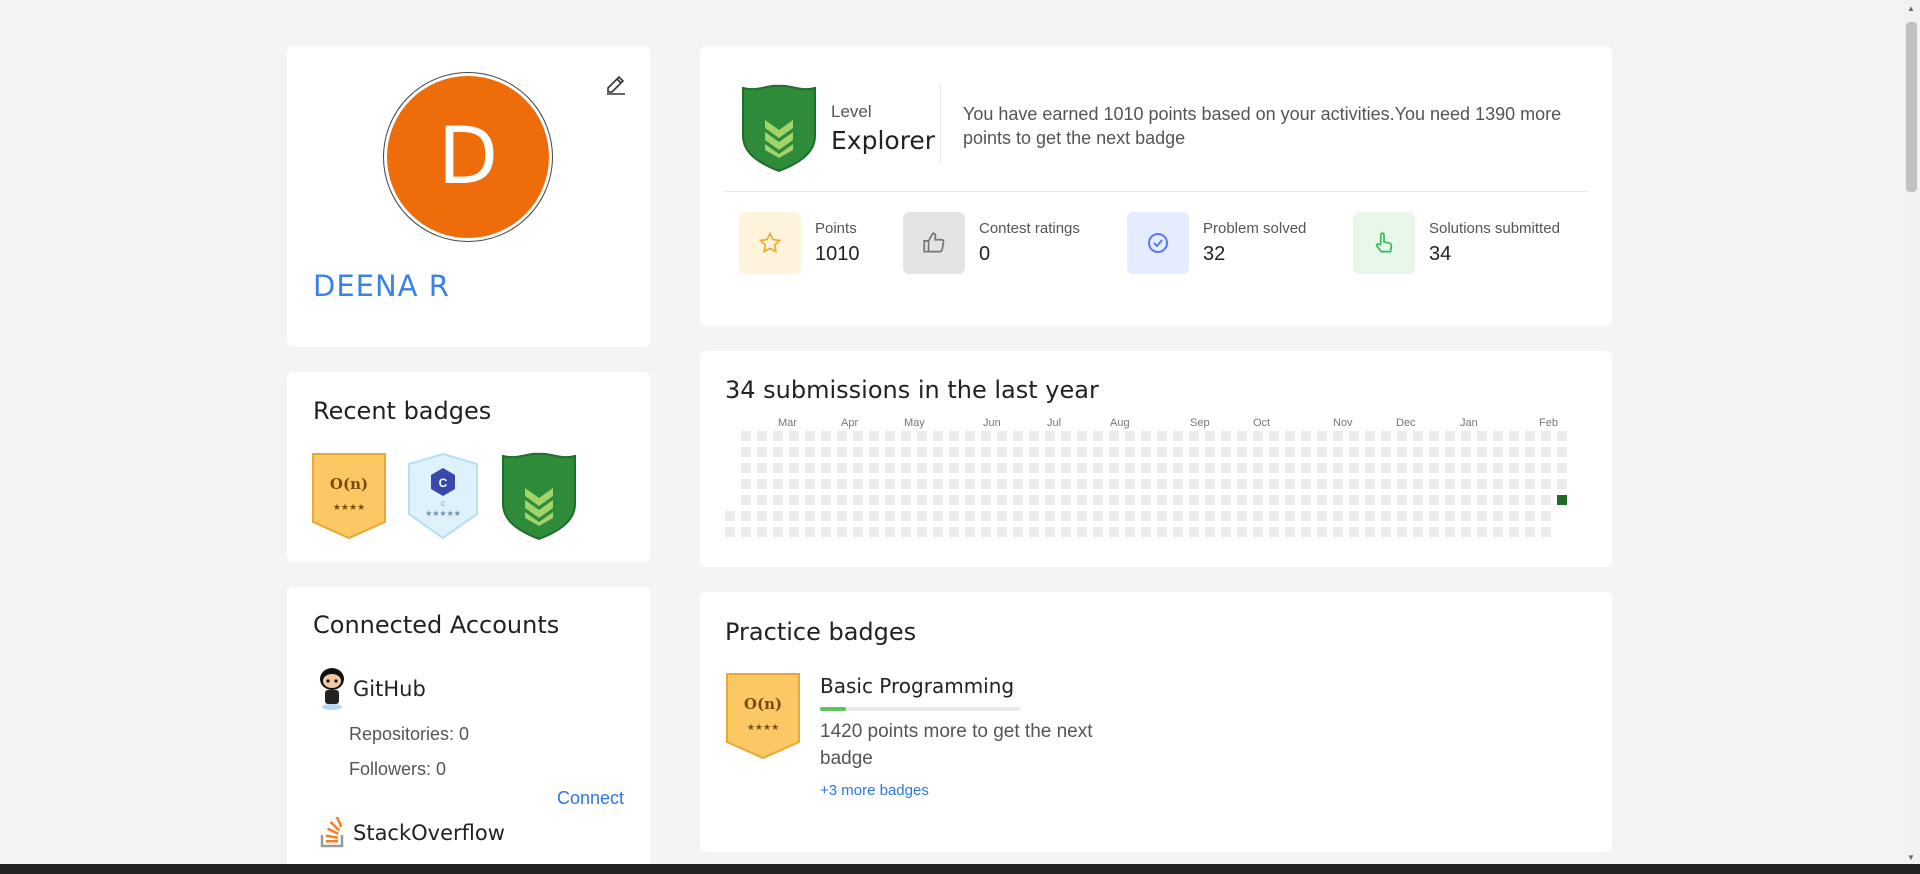 This screenshot has width=1920, height=874. What do you see at coordinates (539, 496) in the screenshot?
I see `explorer-shield-badge-icon` at bounding box center [539, 496].